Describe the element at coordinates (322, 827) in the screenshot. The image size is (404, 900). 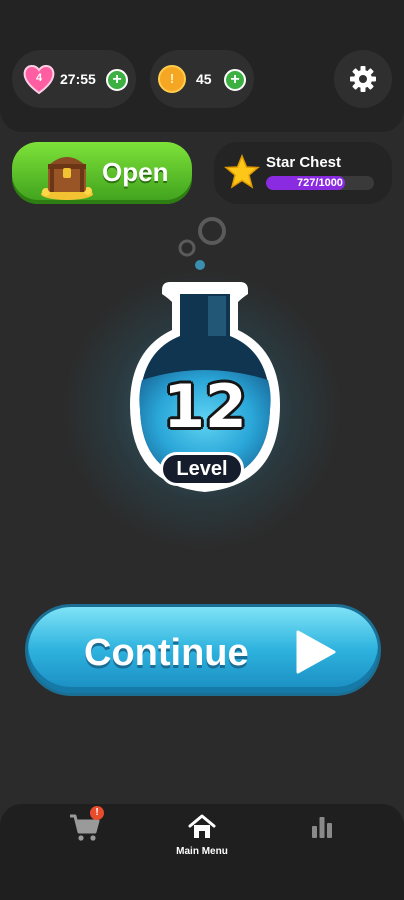
I see `bar-chart-icon` at that location.